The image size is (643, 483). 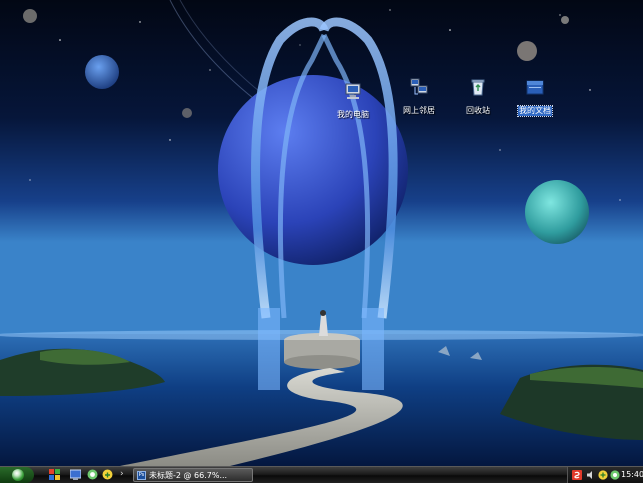 I want to click on messenger-icon, so click(x=107, y=474).